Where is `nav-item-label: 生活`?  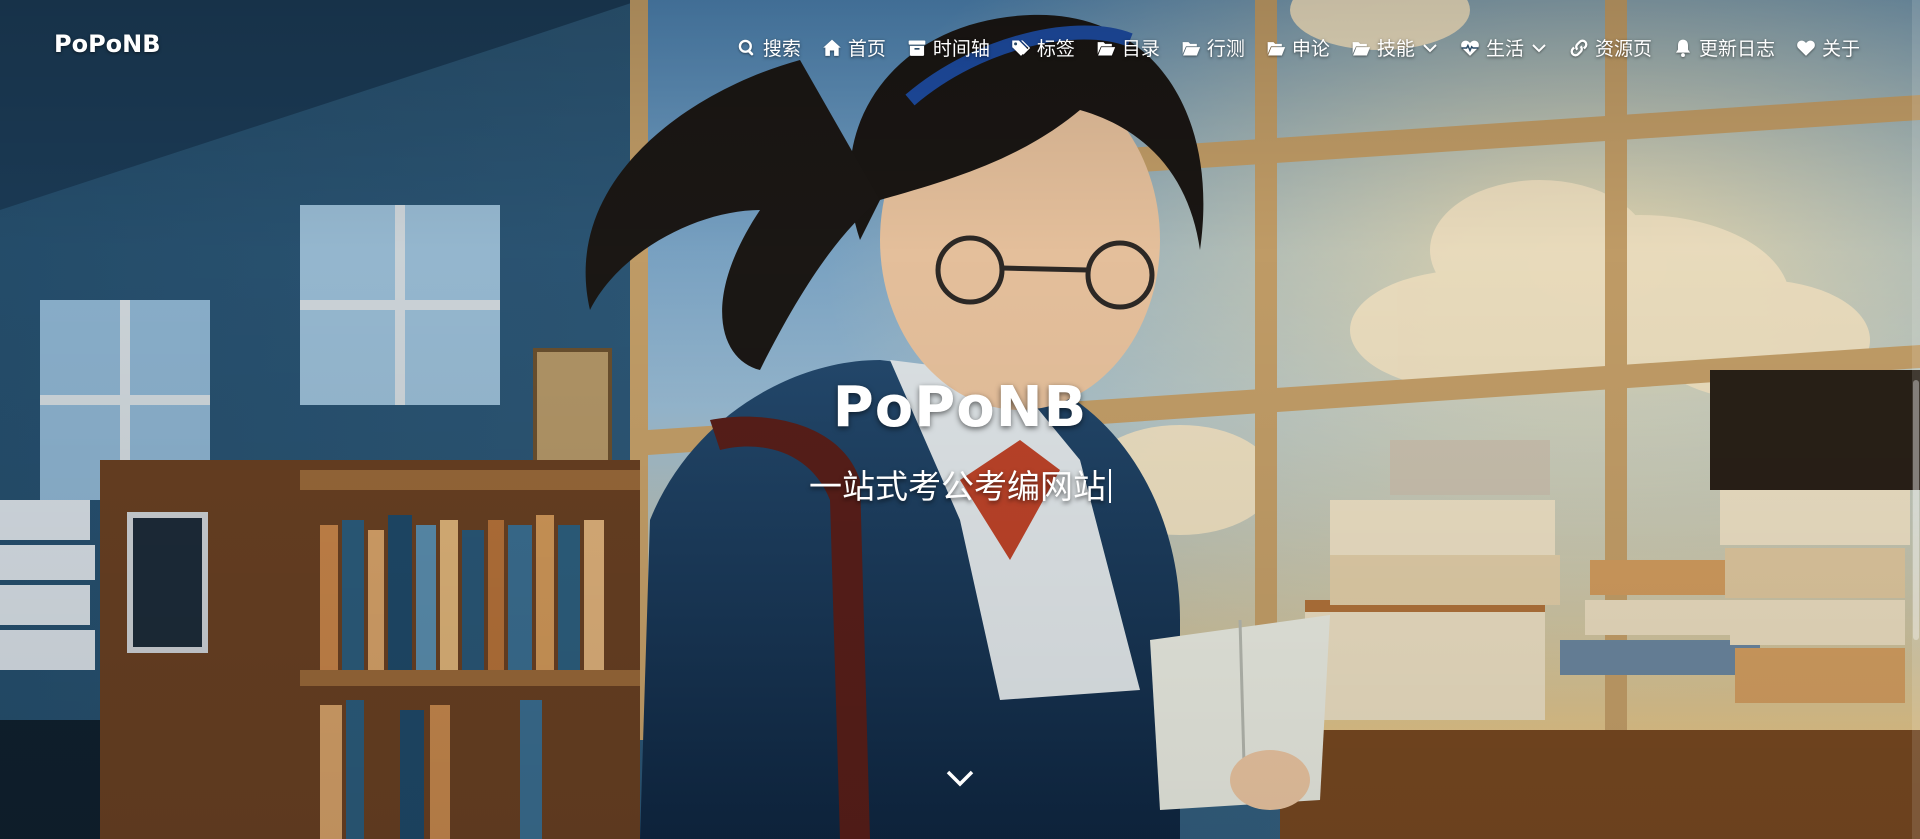 nav-item-label: 生活 is located at coordinates (1504, 49).